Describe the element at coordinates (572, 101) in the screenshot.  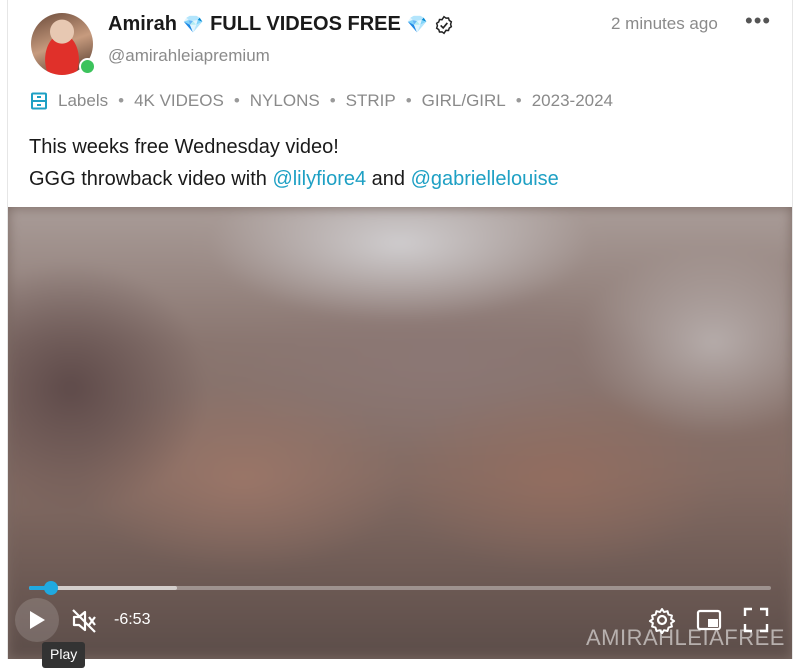
I see `label-tag: 2023-2024` at that location.